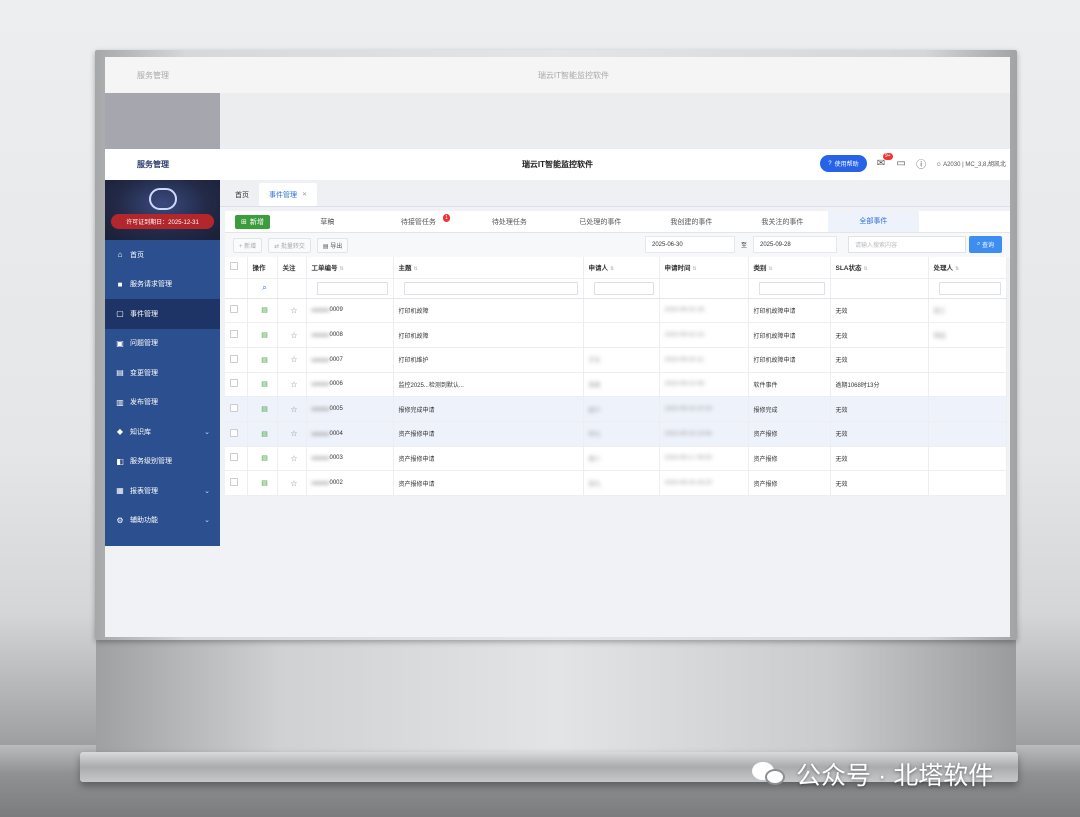 Image resolution: width=1080 pixels, height=817 pixels. What do you see at coordinates (907, 244) in the screenshot?
I see `search-input: 请输入搜索内容` at bounding box center [907, 244].